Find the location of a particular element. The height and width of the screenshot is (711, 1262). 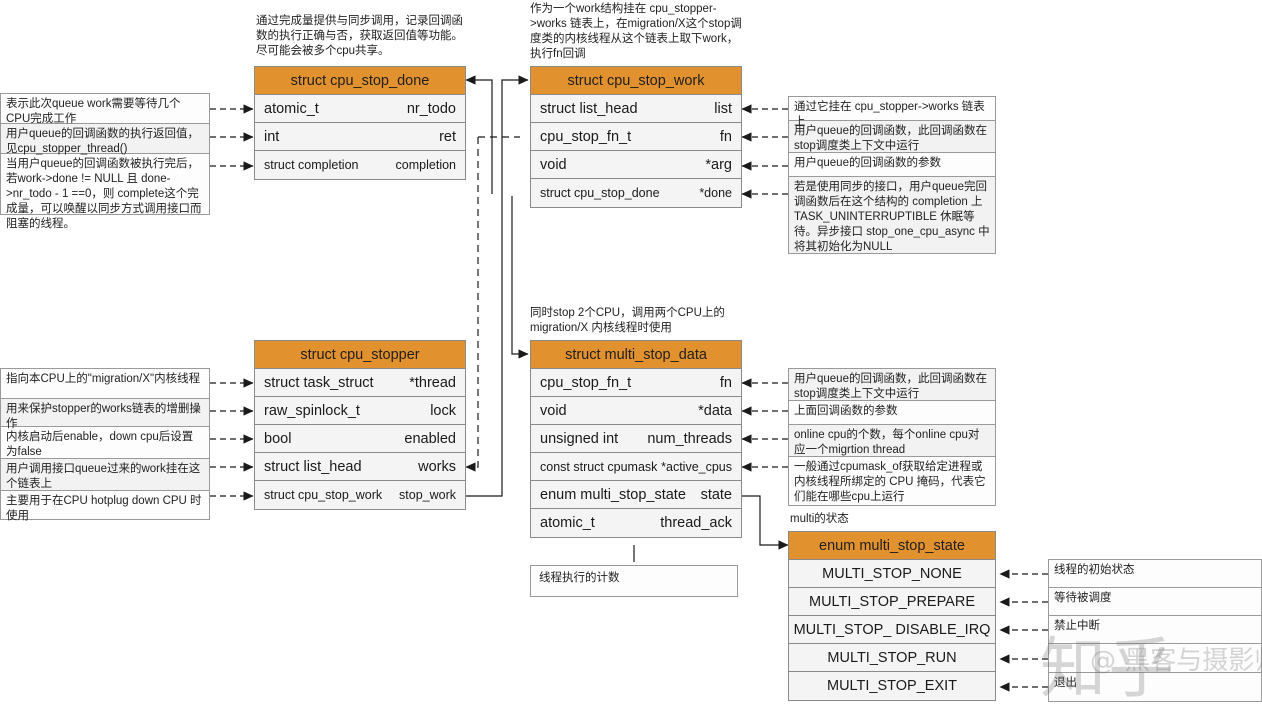

note-item: 等待被调度 is located at coordinates (1155, 602).